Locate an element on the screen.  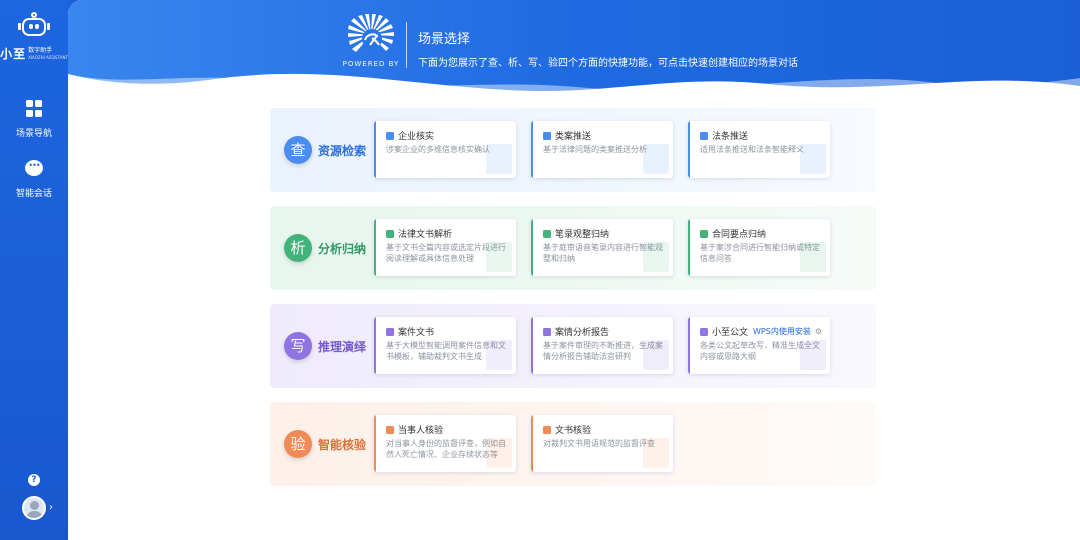
grid-icon is located at coordinates (34, 109).